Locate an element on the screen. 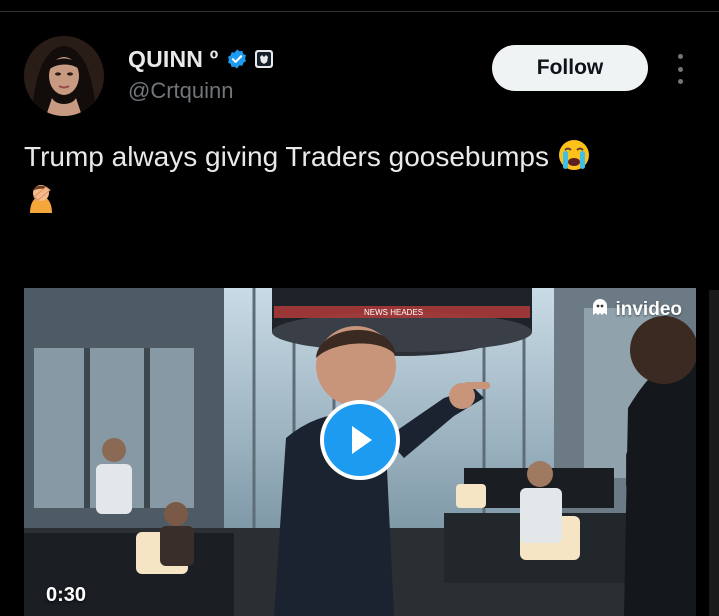  author-name-row: QUINN º is located at coordinates (201, 59).